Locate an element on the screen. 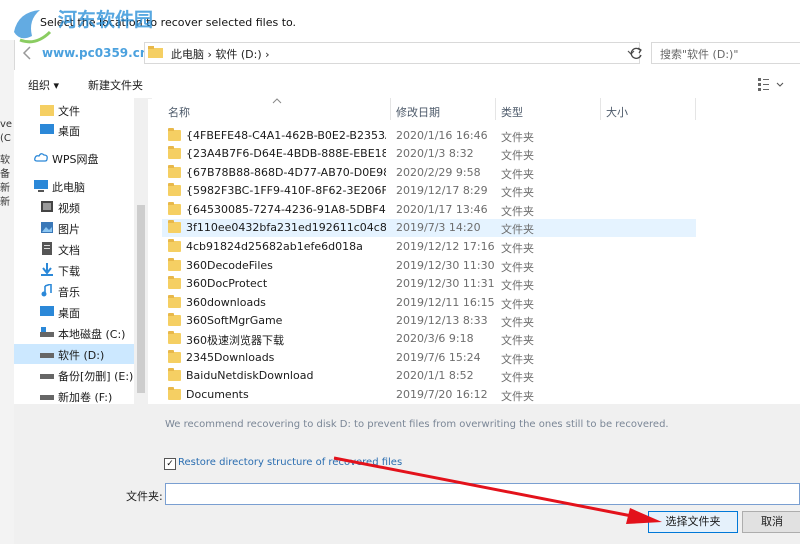 The height and width of the screenshot is (544, 800). column-header-type: 类型 is located at coordinates (512, 112).